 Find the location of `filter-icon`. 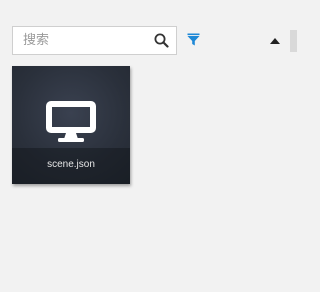

filter-icon is located at coordinates (193, 39).